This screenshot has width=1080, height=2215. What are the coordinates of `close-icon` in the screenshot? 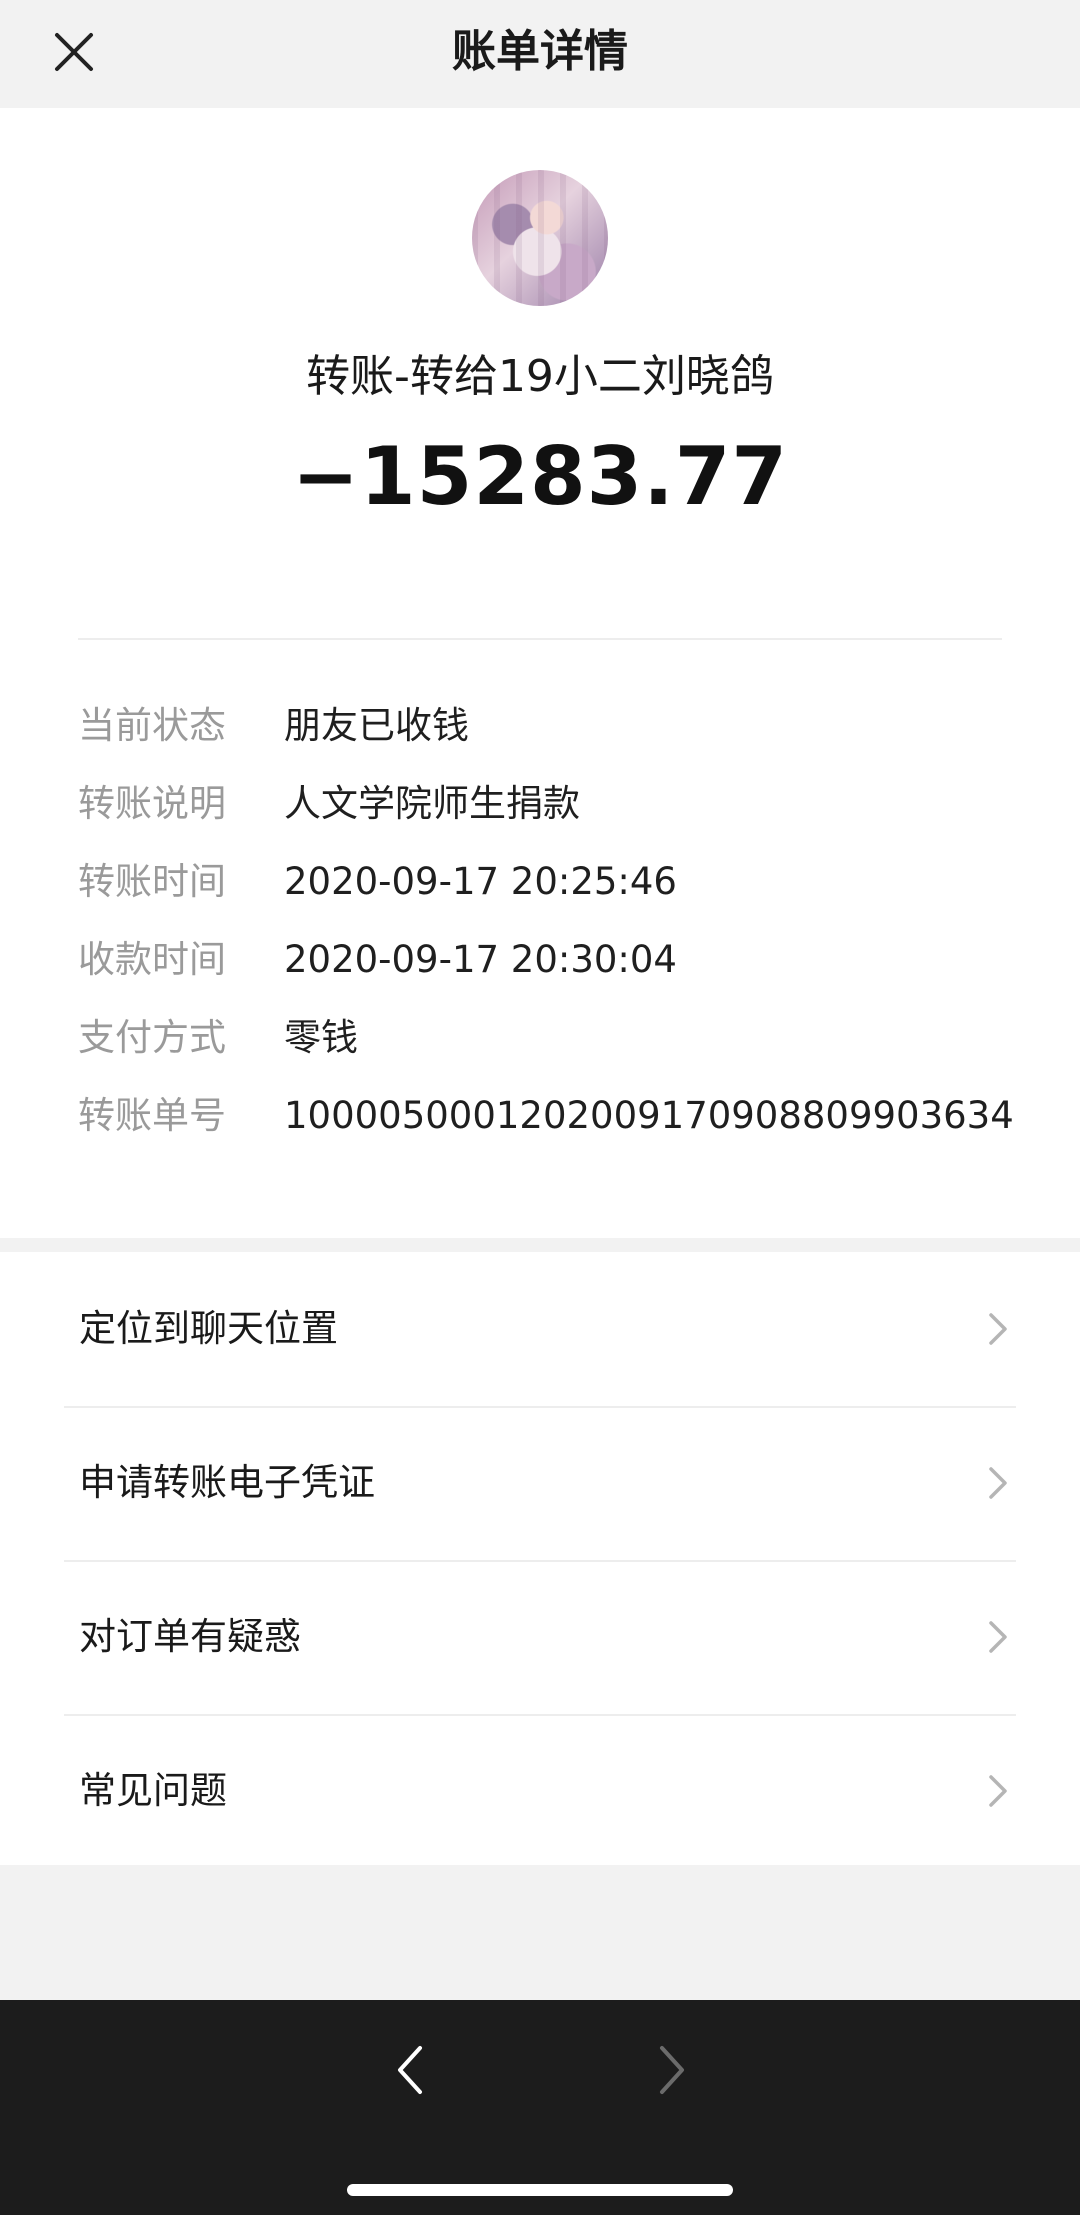 It's located at (74, 52).